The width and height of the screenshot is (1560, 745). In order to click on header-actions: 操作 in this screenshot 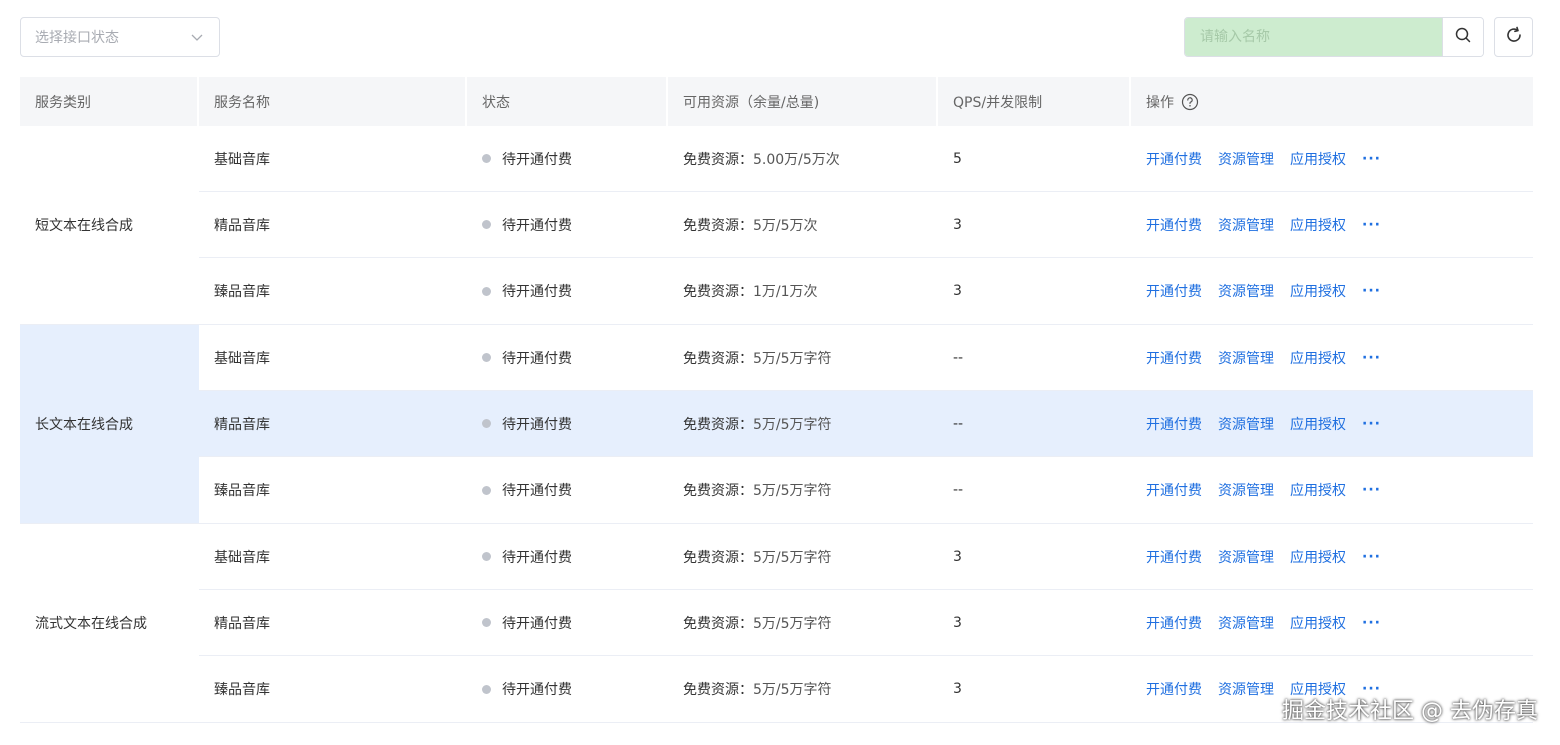, I will do `click(1332, 101)`.